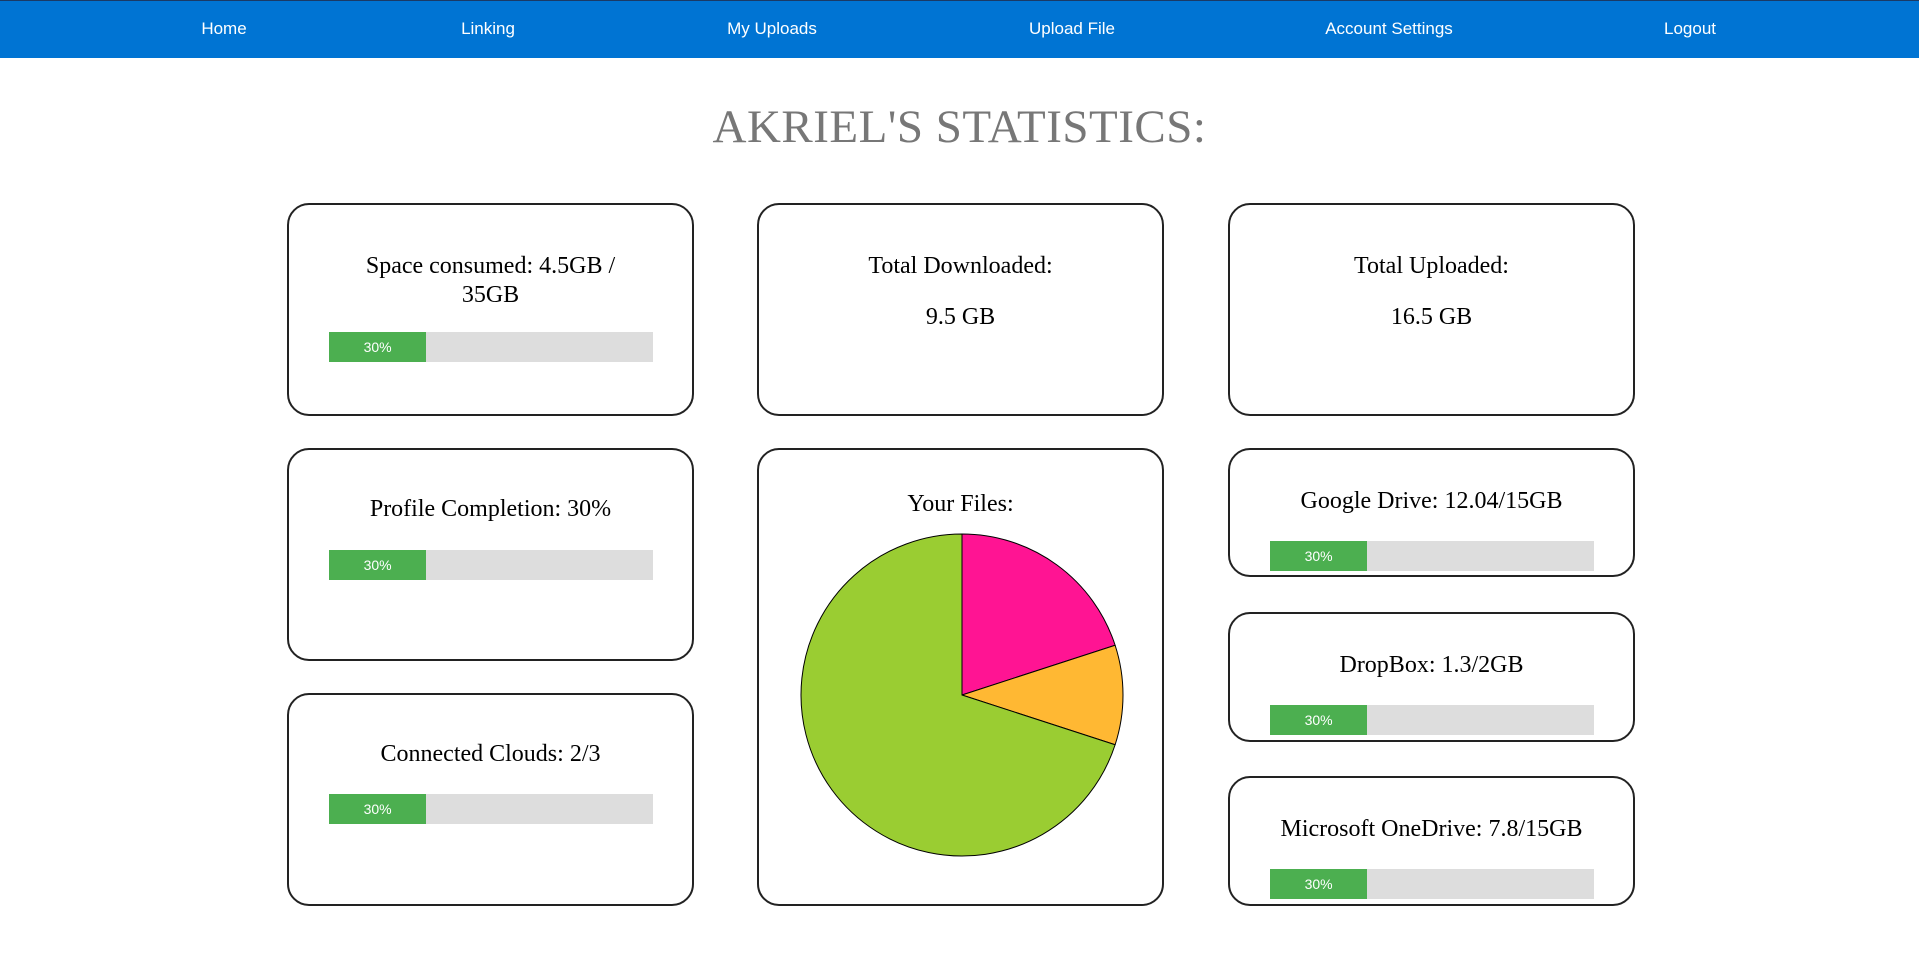  Describe the element at coordinates (1319, 556) in the screenshot. I see `google-drive-progress-fill: 30%` at that location.